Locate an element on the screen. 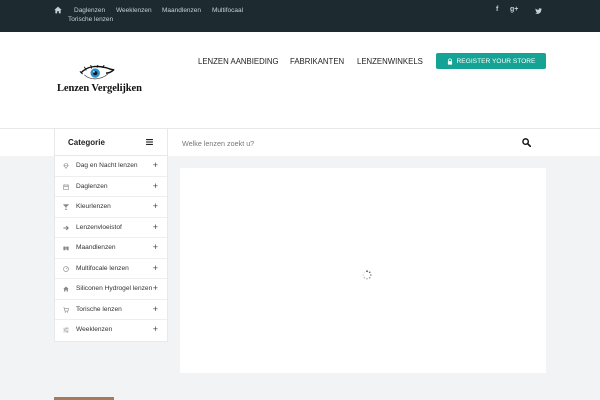  top-nav-torische-lenzen: Torische lenzen is located at coordinates (90, 19).